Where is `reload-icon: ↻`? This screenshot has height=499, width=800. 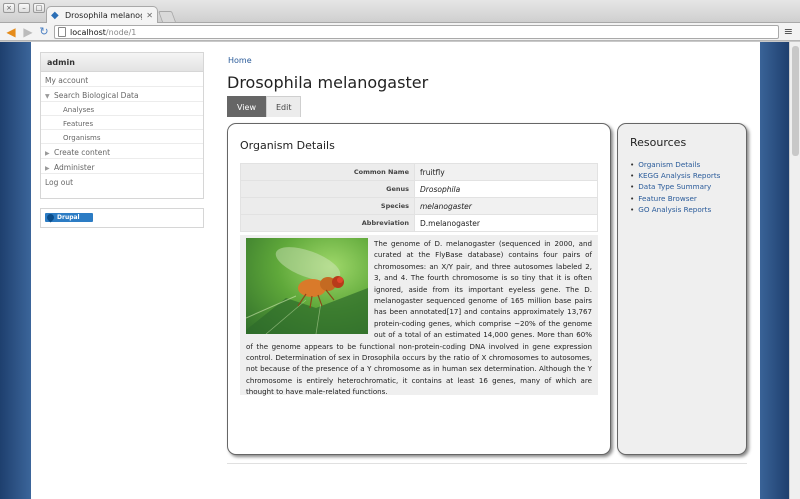 reload-icon: ↻ is located at coordinates (44, 32).